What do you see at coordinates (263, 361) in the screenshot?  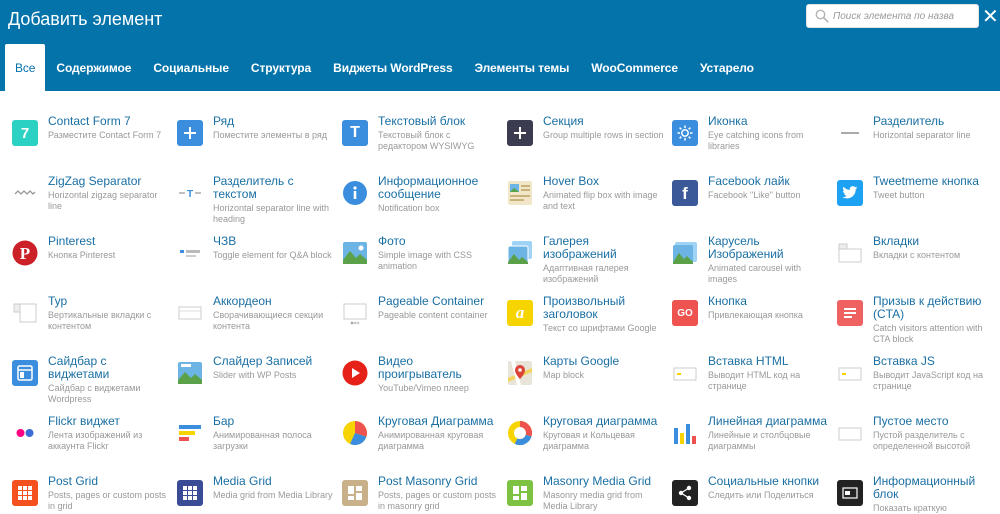 I see `element-name: Слайдер Записей` at bounding box center [263, 361].